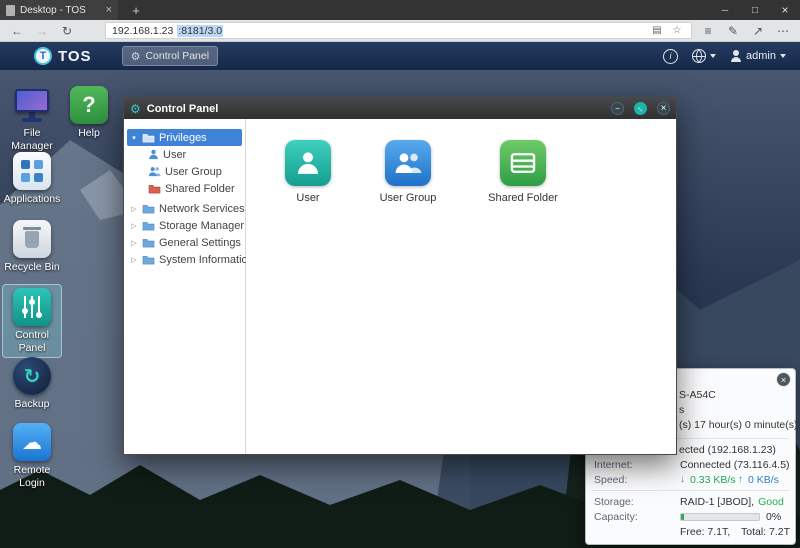 Image resolution: width=800 pixels, height=548 pixels. What do you see at coordinates (725, 10) in the screenshot?
I see `window-minimize-button` at bounding box center [725, 10].